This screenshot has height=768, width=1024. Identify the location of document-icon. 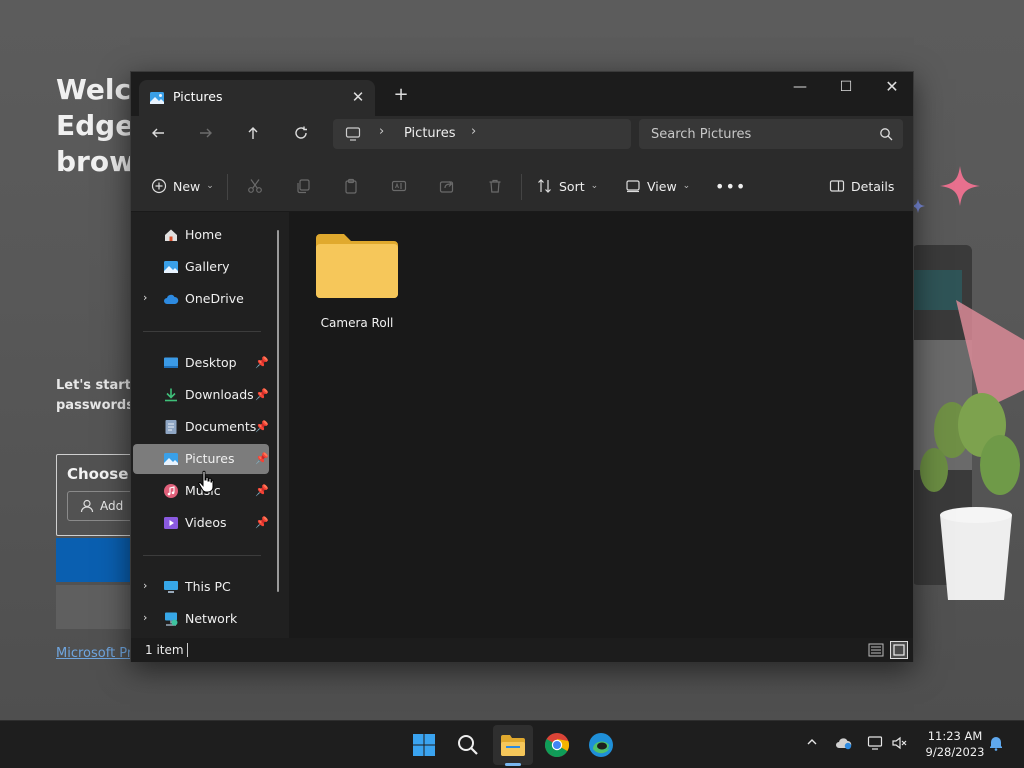
(171, 427).